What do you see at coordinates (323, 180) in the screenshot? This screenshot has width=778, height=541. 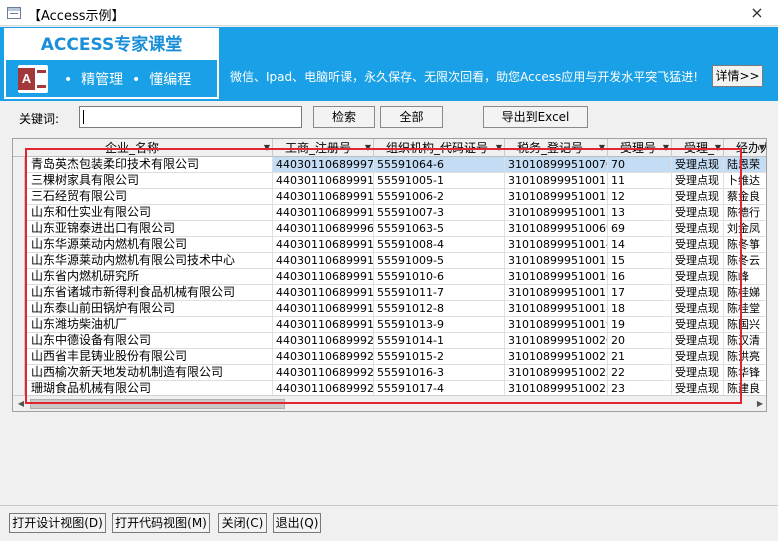 I see `table-cell: 440301106899911` at bounding box center [323, 180].